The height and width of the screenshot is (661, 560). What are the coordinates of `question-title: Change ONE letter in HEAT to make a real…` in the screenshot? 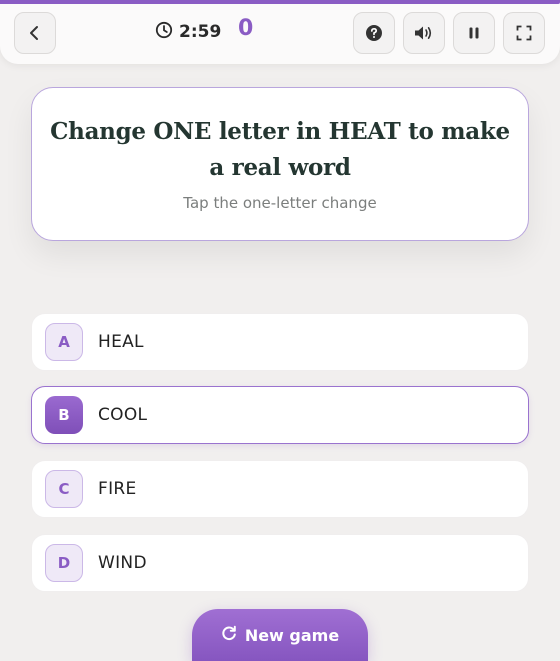 It's located at (280, 149).